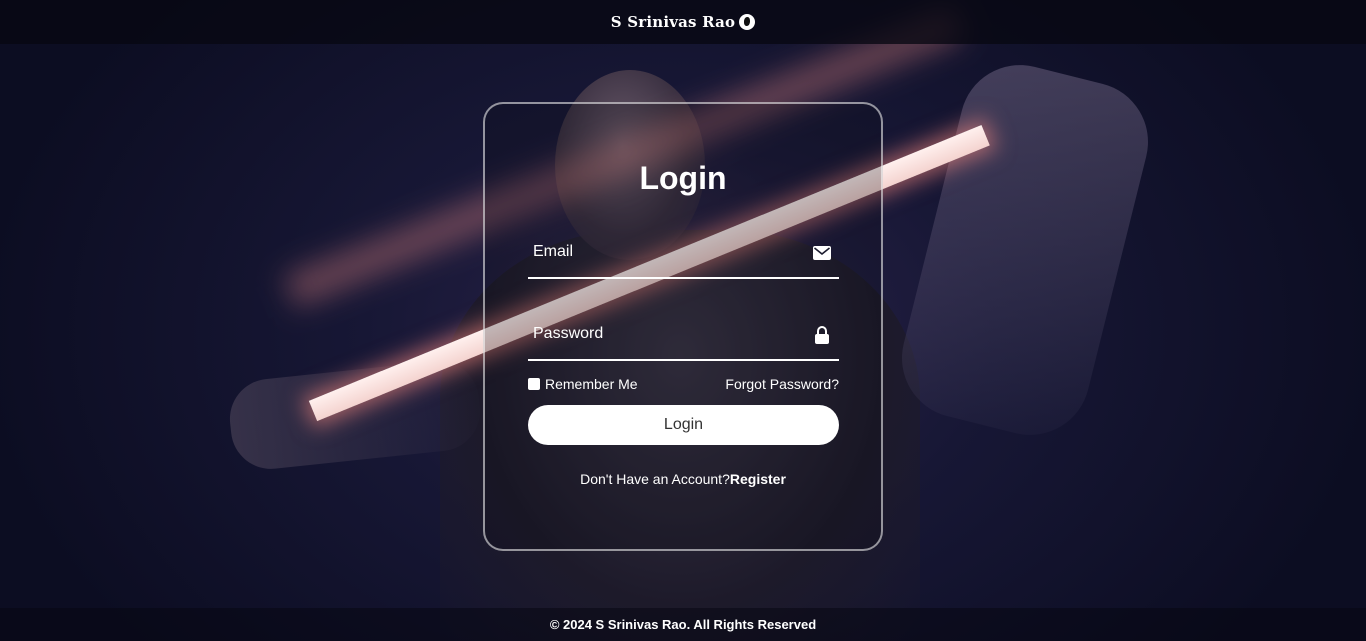 The height and width of the screenshot is (641, 1366). Describe the element at coordinates (683, 178) in the screenshot. I see `login-title: Login` at that location.